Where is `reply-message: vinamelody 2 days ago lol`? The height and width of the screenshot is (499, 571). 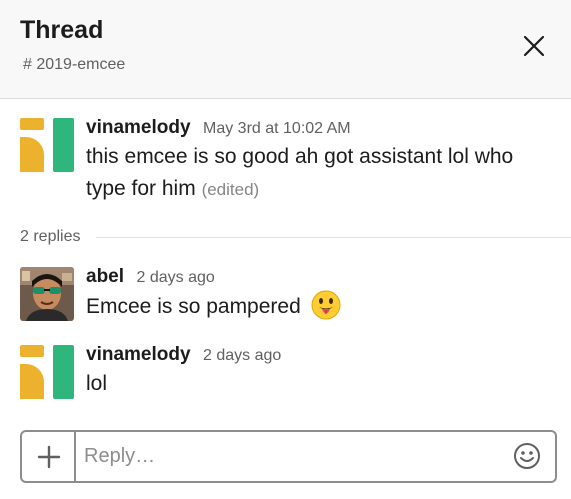 reply-message: vinamelody 2 days ago lol is located at coordinates (285, 376).